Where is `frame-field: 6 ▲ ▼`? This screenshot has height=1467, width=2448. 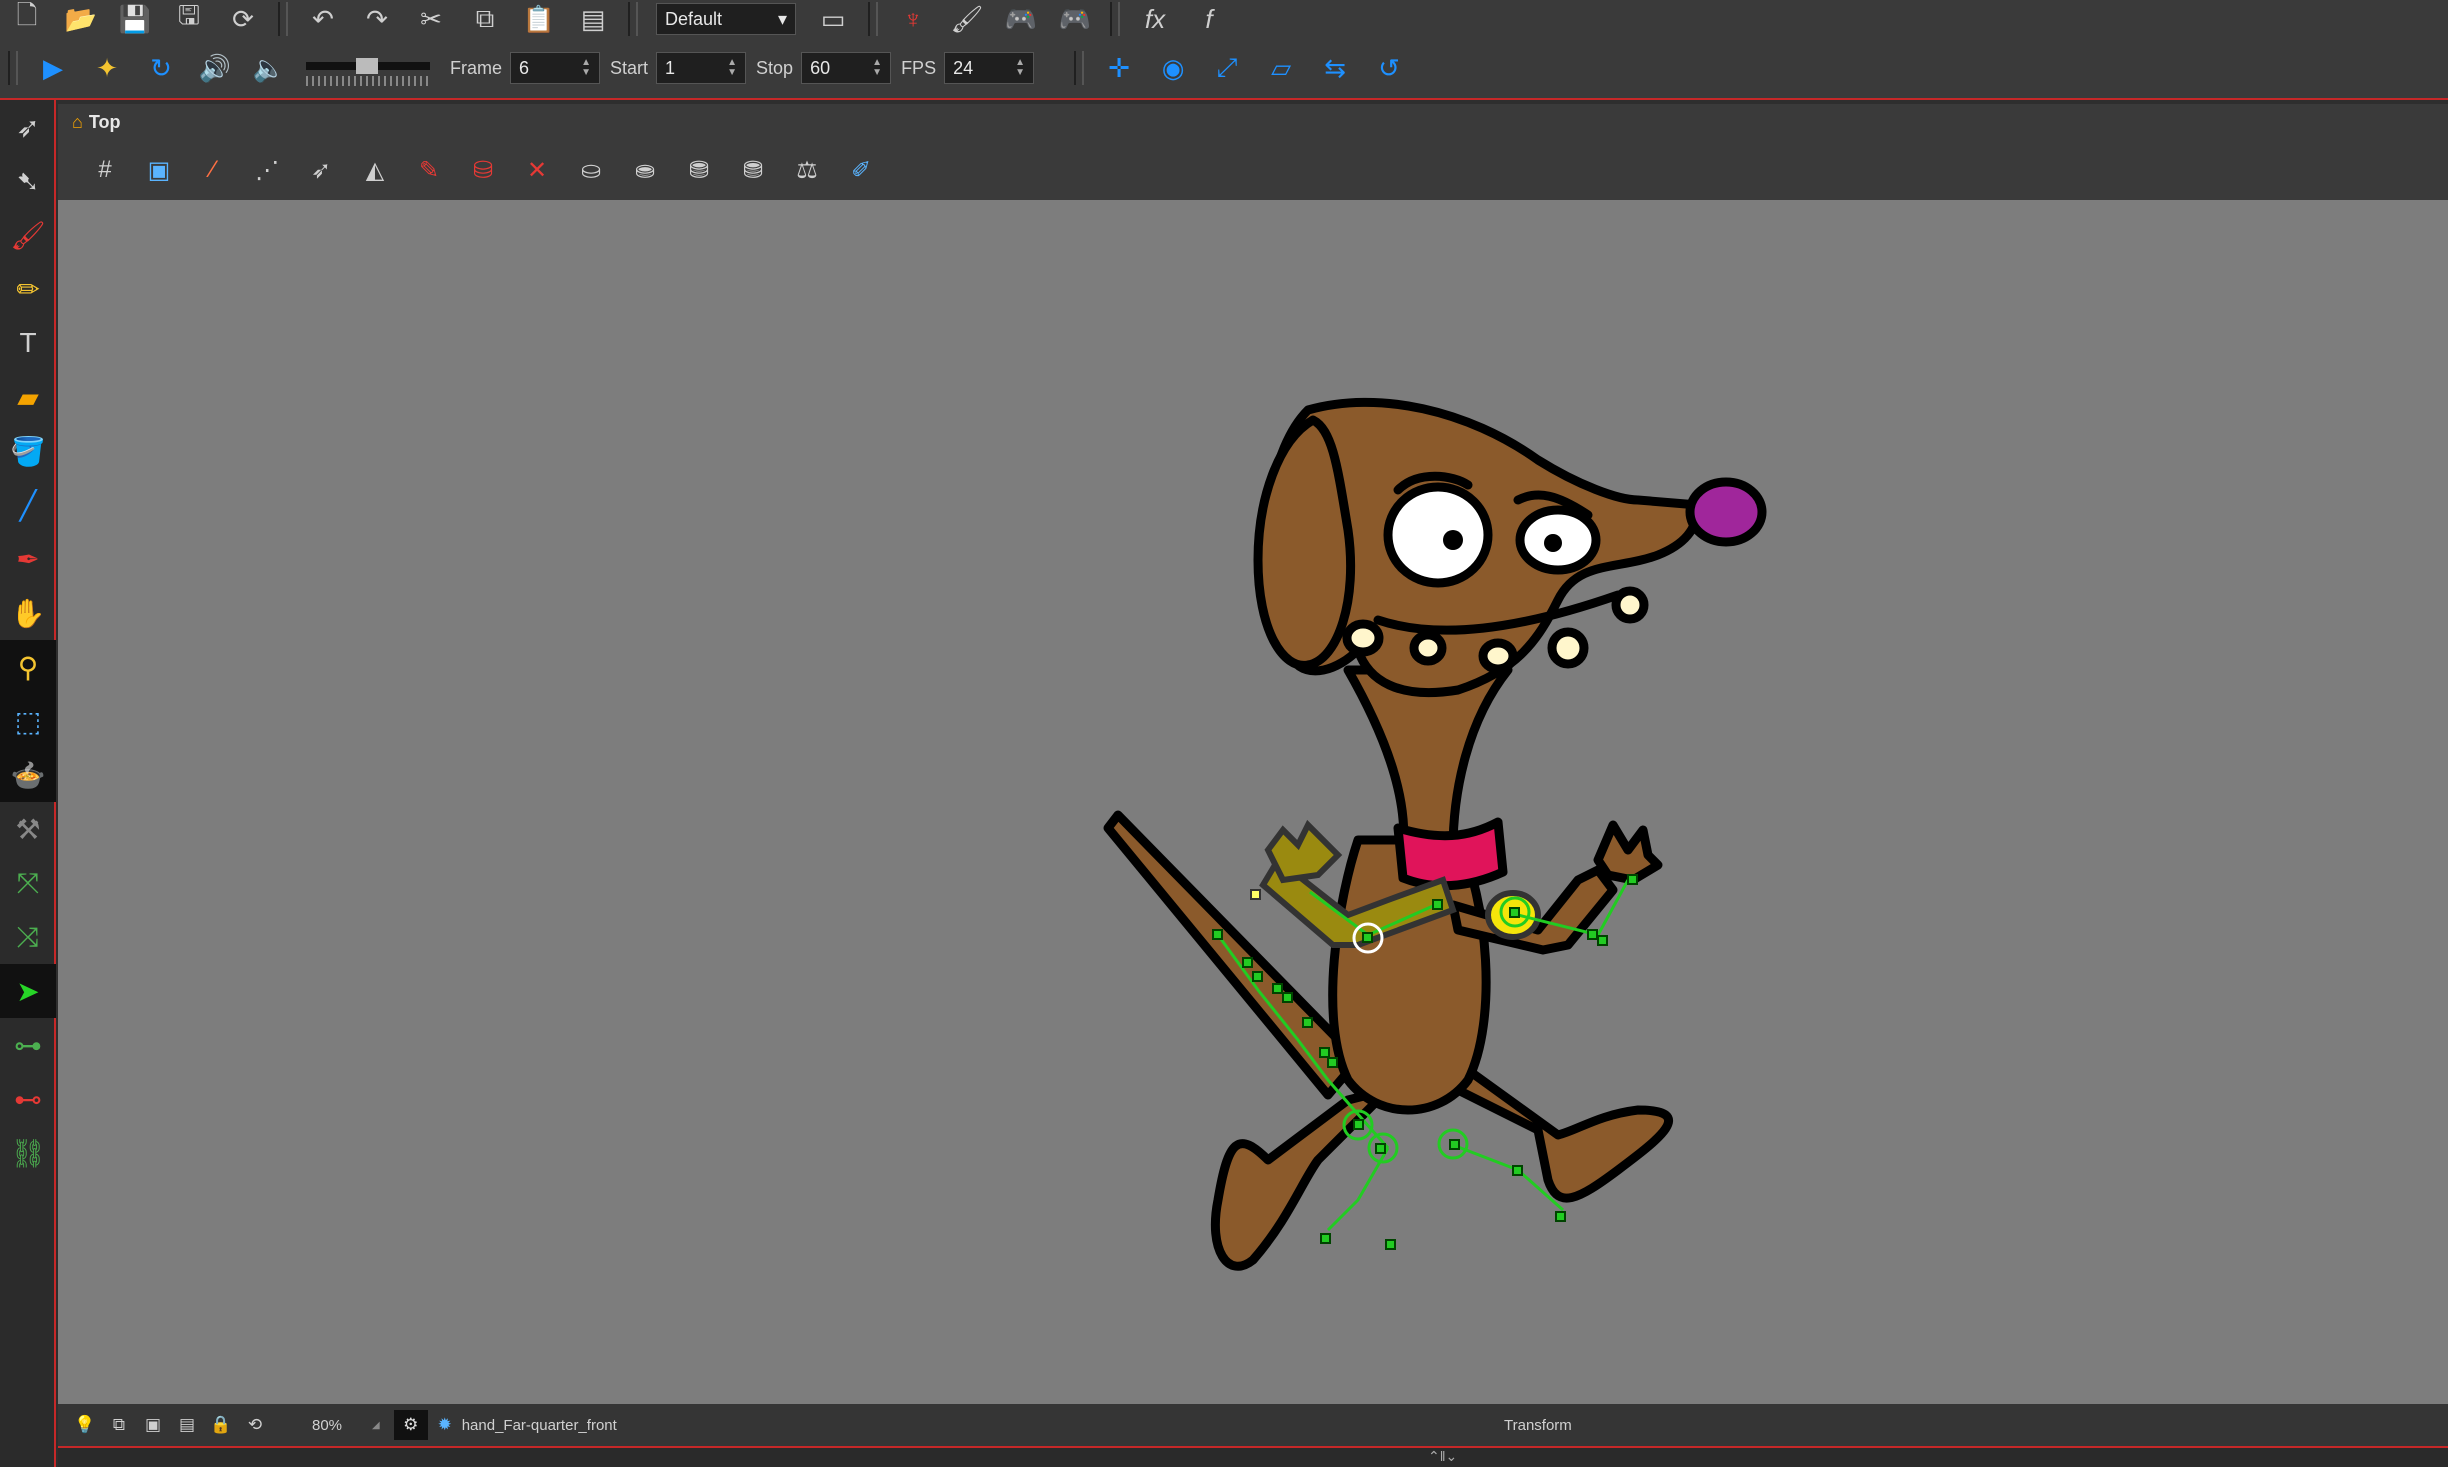 frame-field: 6 ▲ ▼ is located at coordinates (555, 68).